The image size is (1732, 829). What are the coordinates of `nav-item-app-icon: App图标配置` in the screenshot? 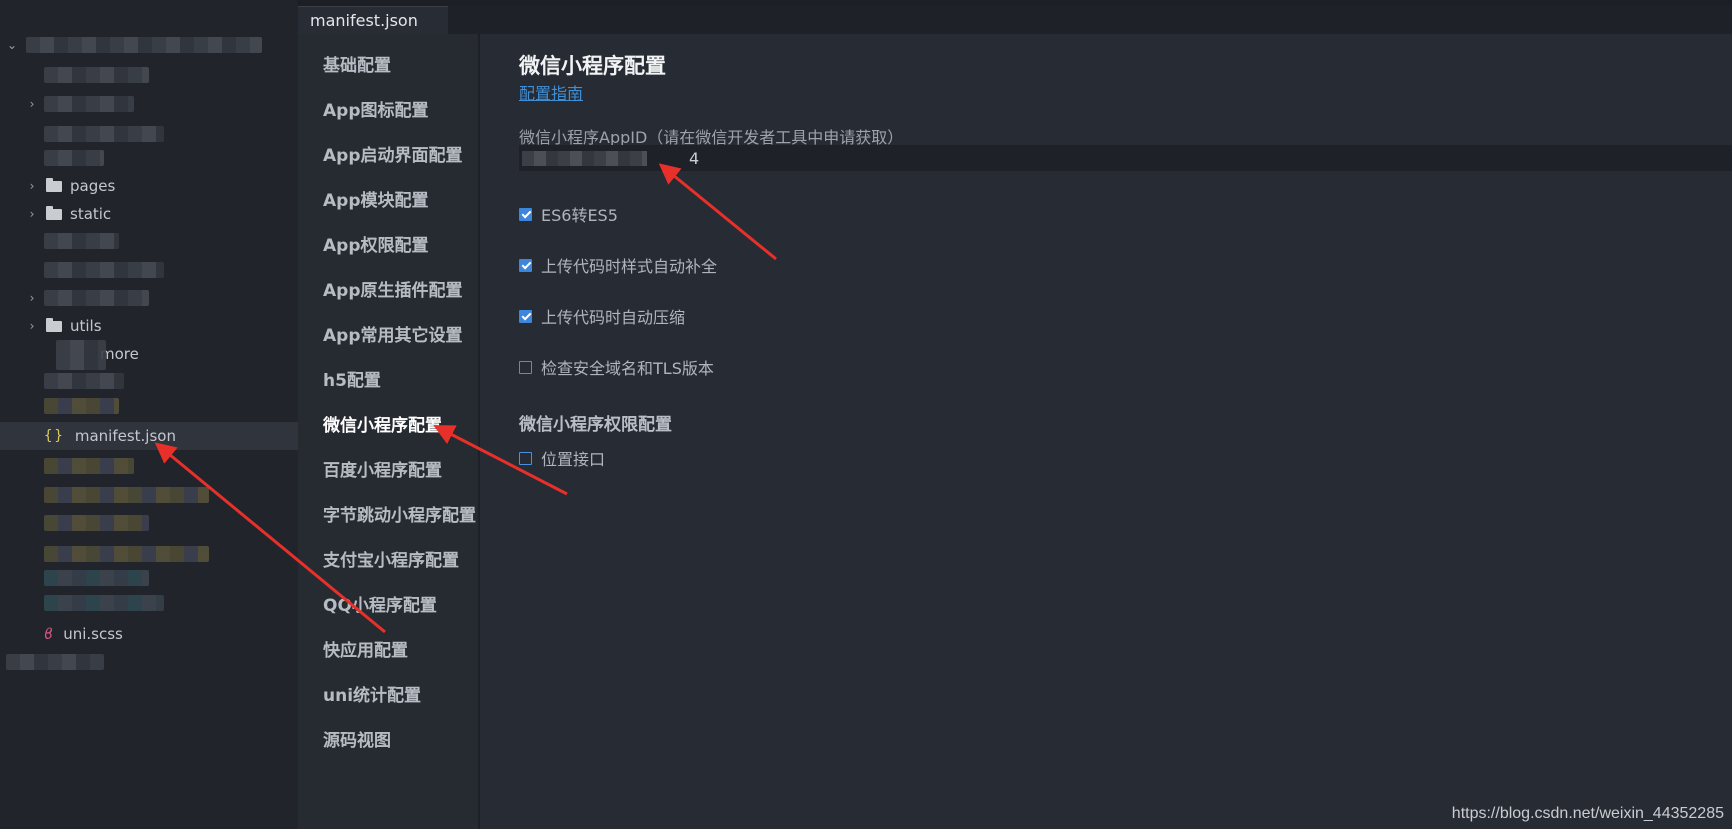 It's located at (400, 108).